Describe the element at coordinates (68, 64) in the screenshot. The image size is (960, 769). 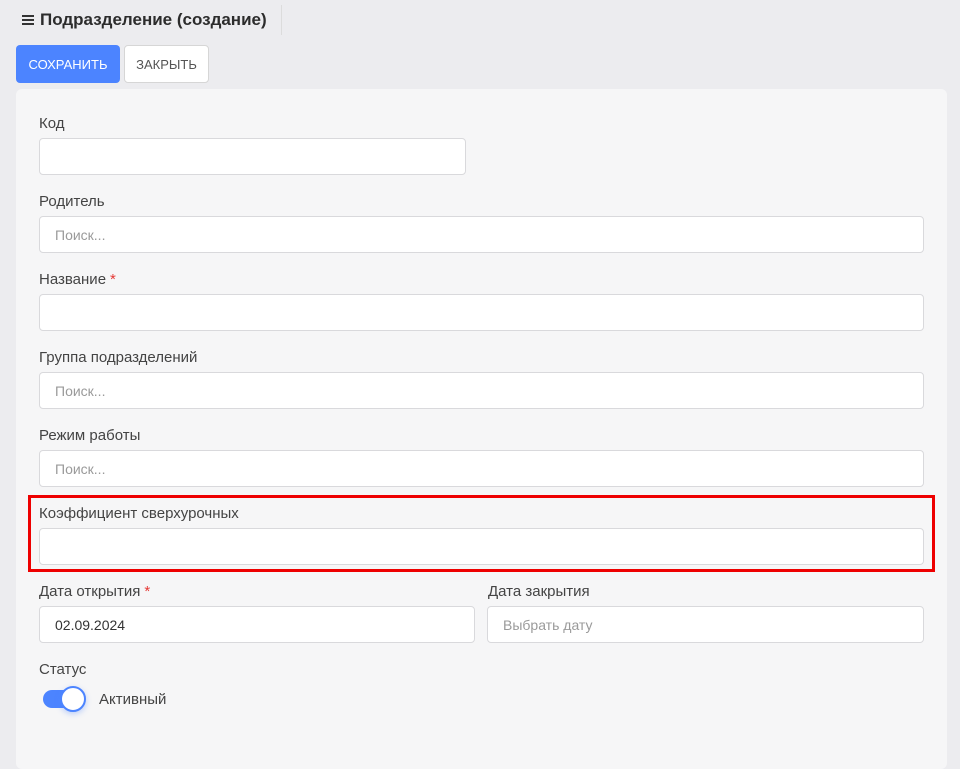
I see `save-button: СОХРАНИТЬ` at that location.